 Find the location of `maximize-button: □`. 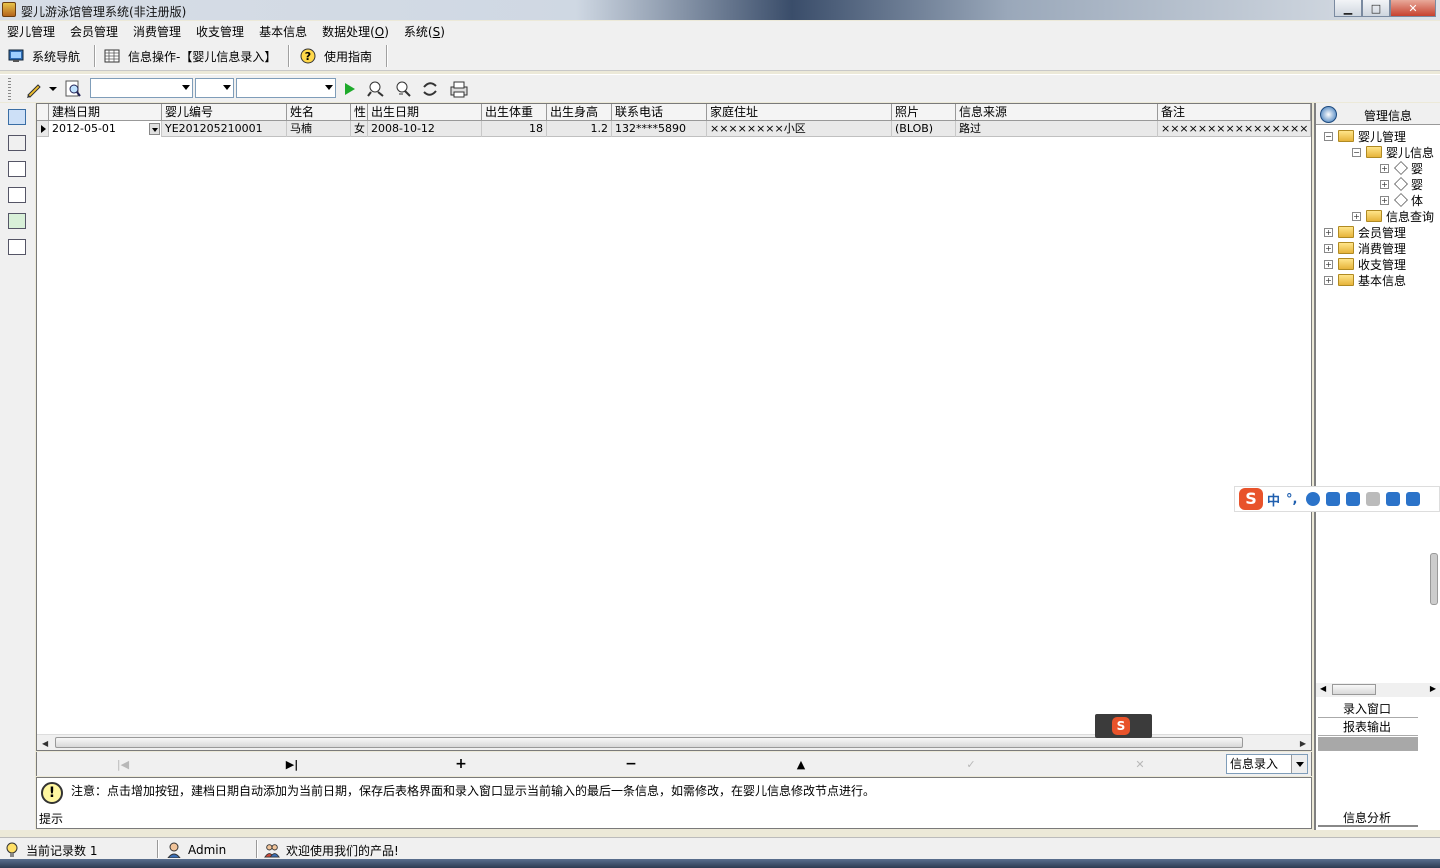

maximize-button: □ is located at coordinates (1376, 8).